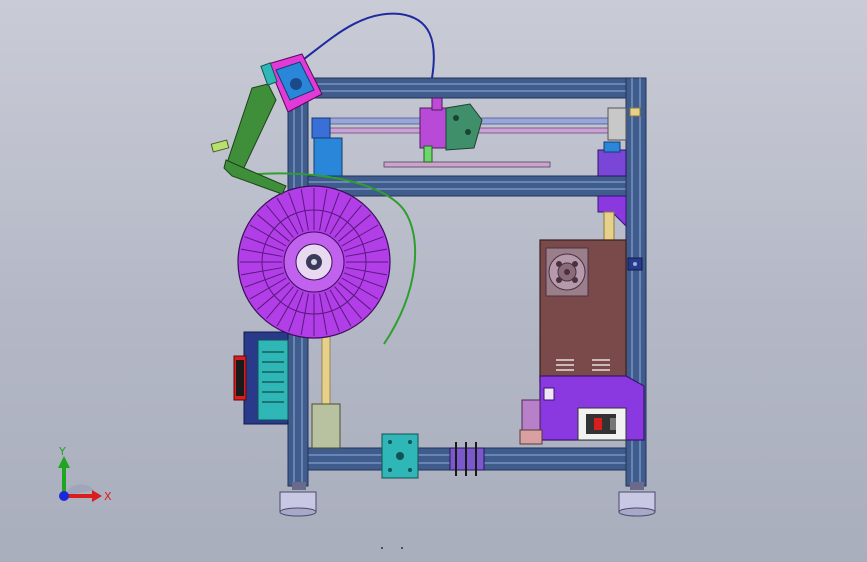  What do you see at coordinates (583, 311) in the screenshot?
I see `power-supply` at bounding box center [583, 311].